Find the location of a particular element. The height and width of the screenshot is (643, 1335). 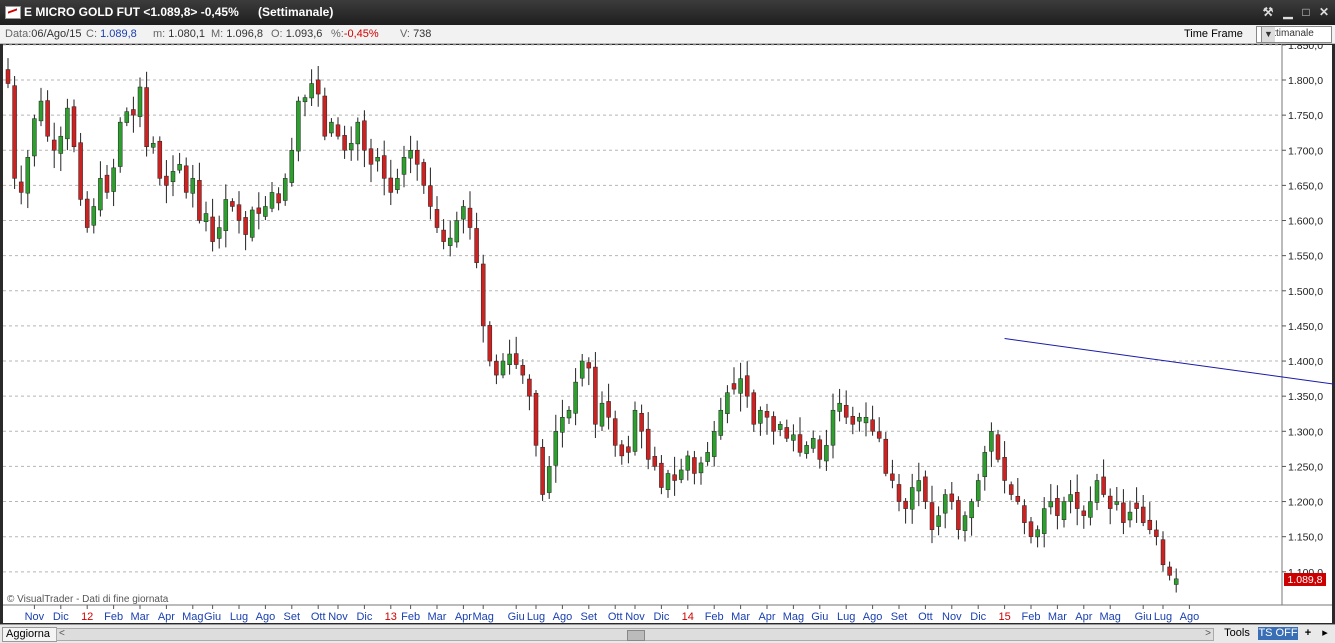

min-info: m: 1.080,1 is located at coordinates (179, 34).